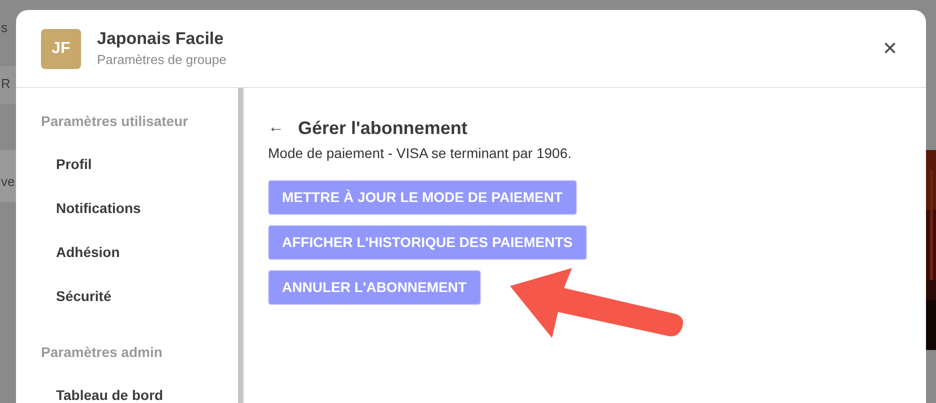 Image resolution: width=936 pixels, height=403 pixels. I want to click on sidebar-heading: Paramètres admin, so click(102, 352).